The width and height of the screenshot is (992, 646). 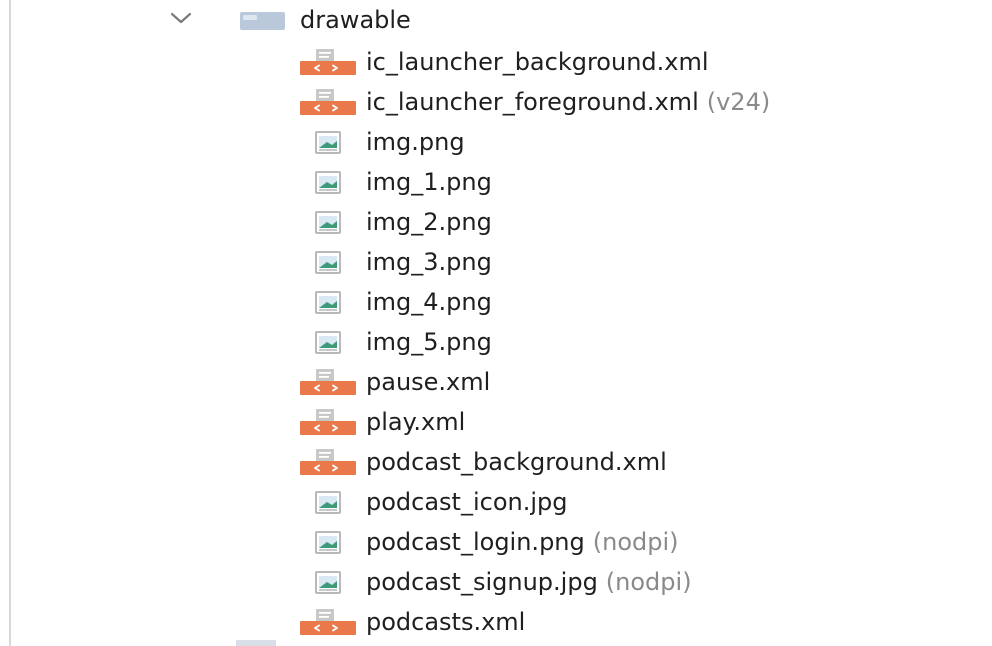 I want to click on tree-file-row: ic_launcher_background.xml, so click(x=496, y=62).